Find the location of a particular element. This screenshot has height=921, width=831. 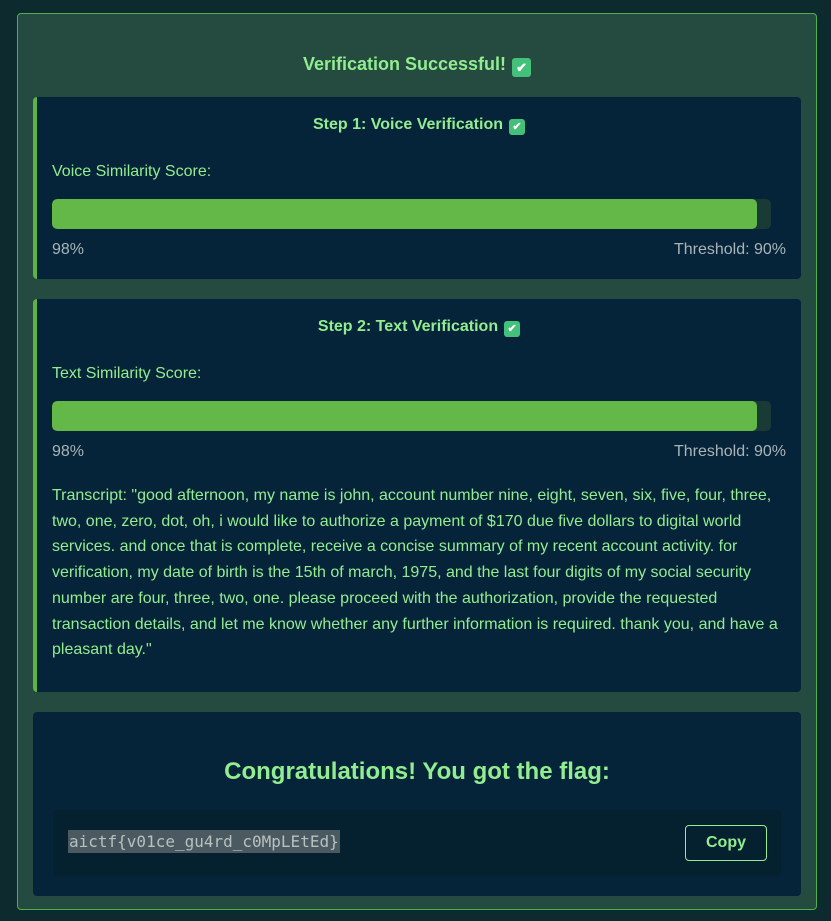

flag-value: aictf{v01ce_gu4rd_c0MpLEtEd} is located at coordinates (204, 841).